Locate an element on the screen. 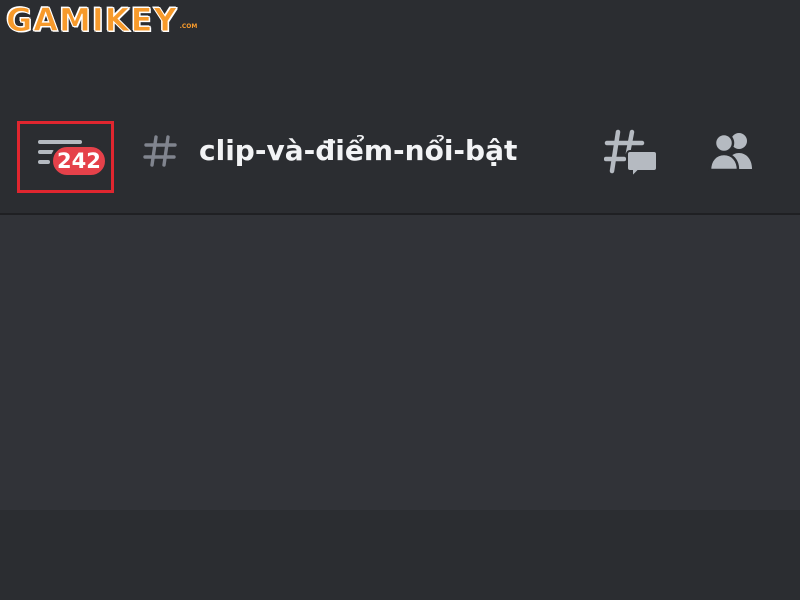 This screenshot has height=600, width=800. channel-title: clip-và-điểm-nổi-bật is located at coordinates (358, 150).